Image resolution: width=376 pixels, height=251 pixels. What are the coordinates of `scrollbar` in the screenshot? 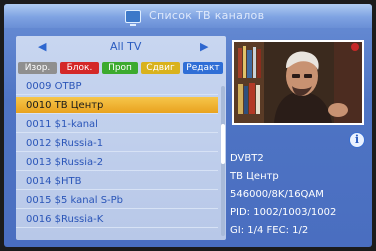 It's located at (223, 161).